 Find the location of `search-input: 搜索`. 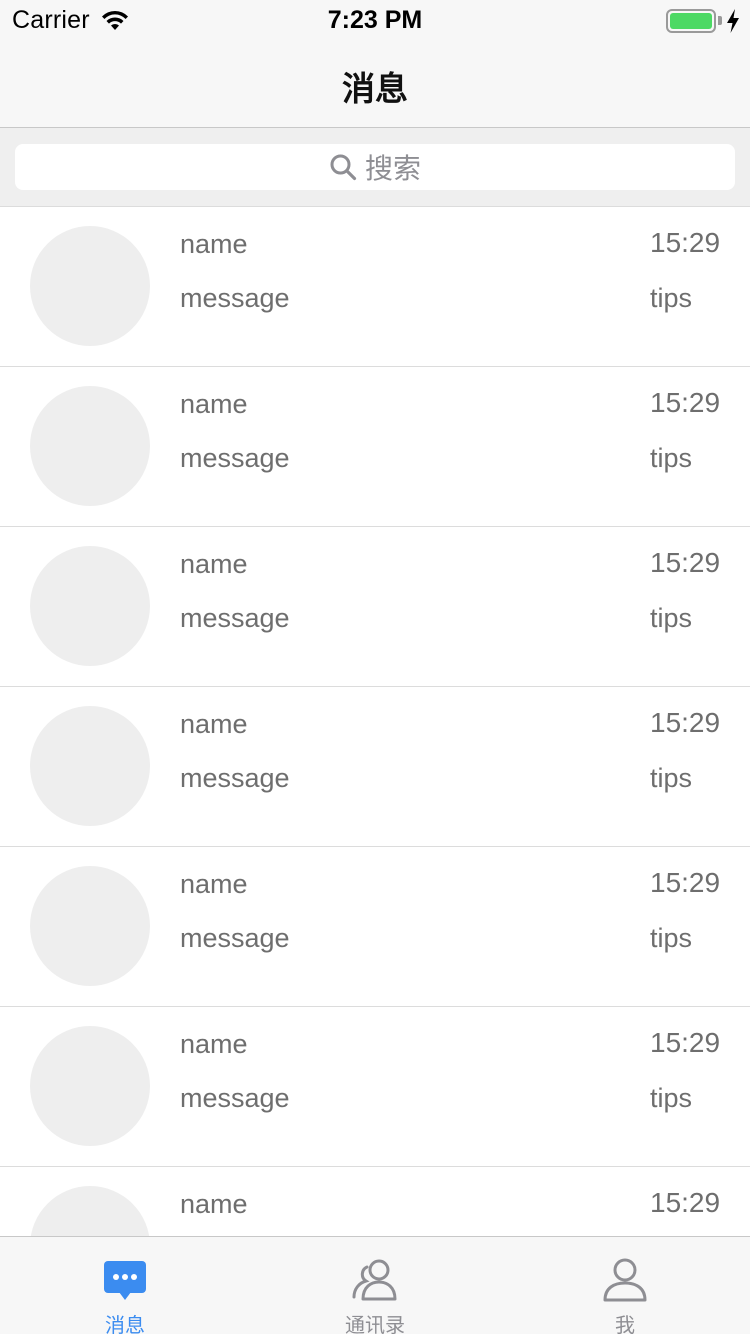

search-input: 搜索 is located at coordinates (375, 167).